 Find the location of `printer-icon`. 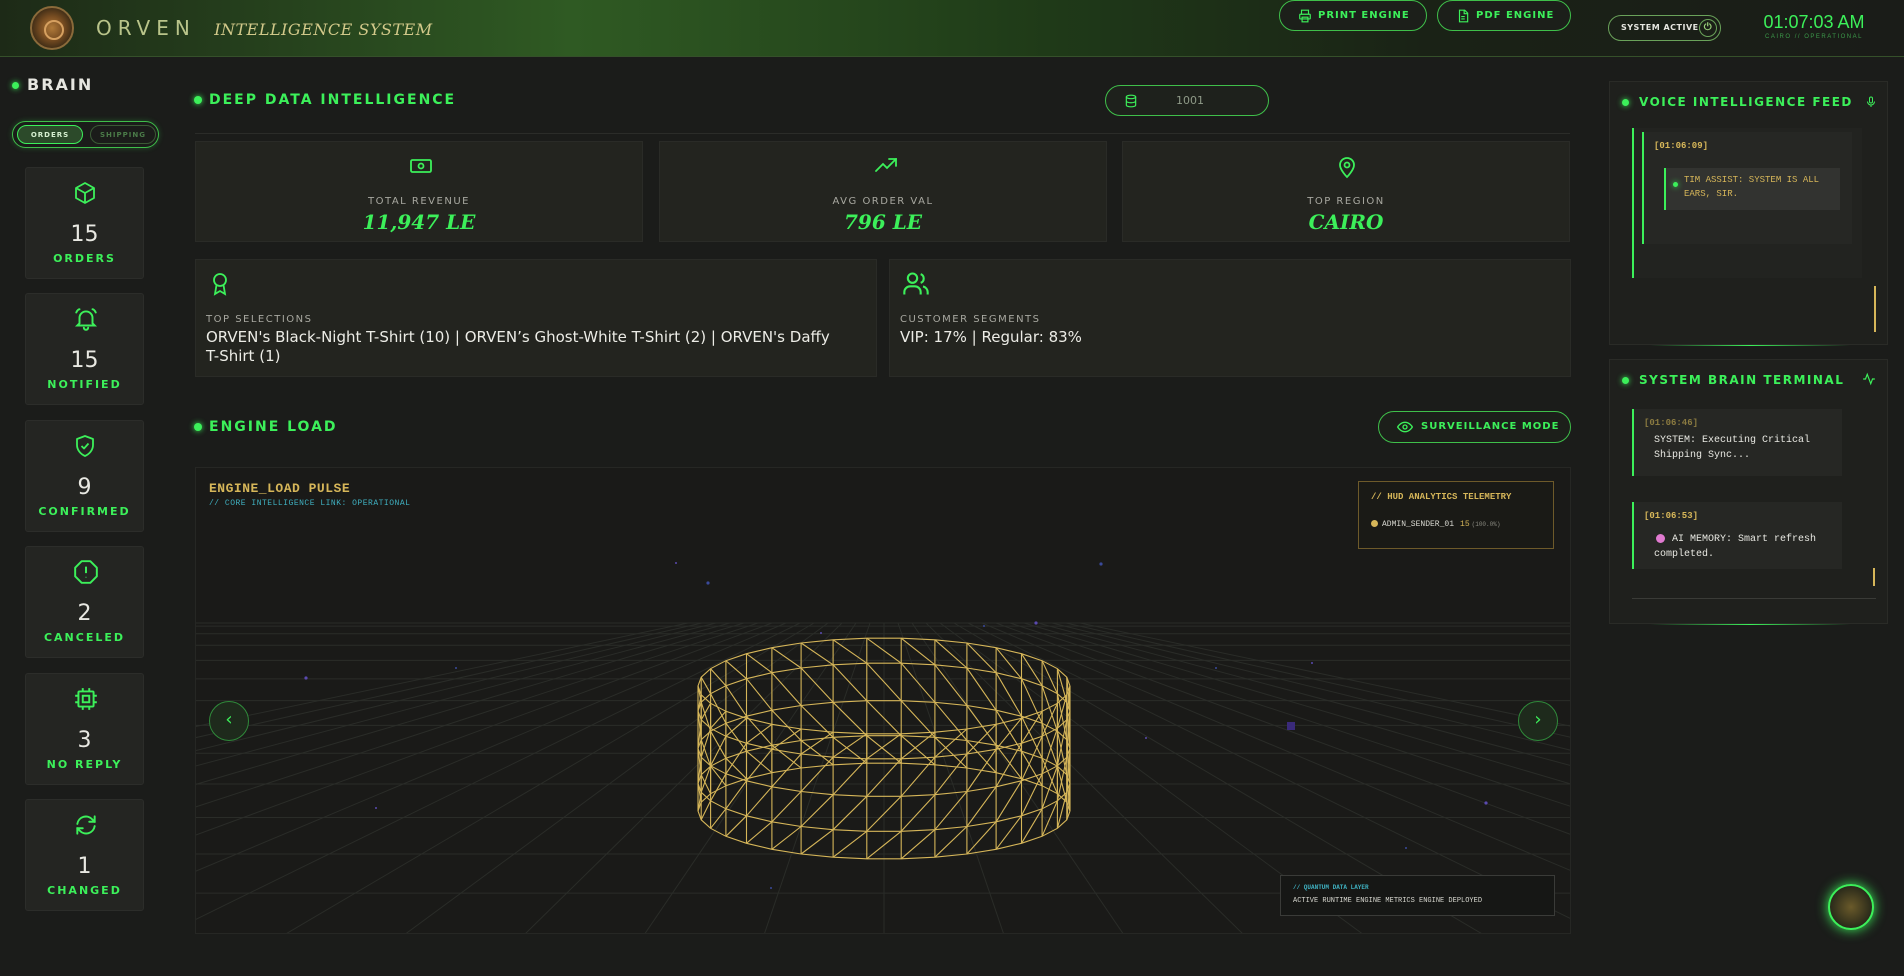

printer-icon is located at coordinates (1305, 16).